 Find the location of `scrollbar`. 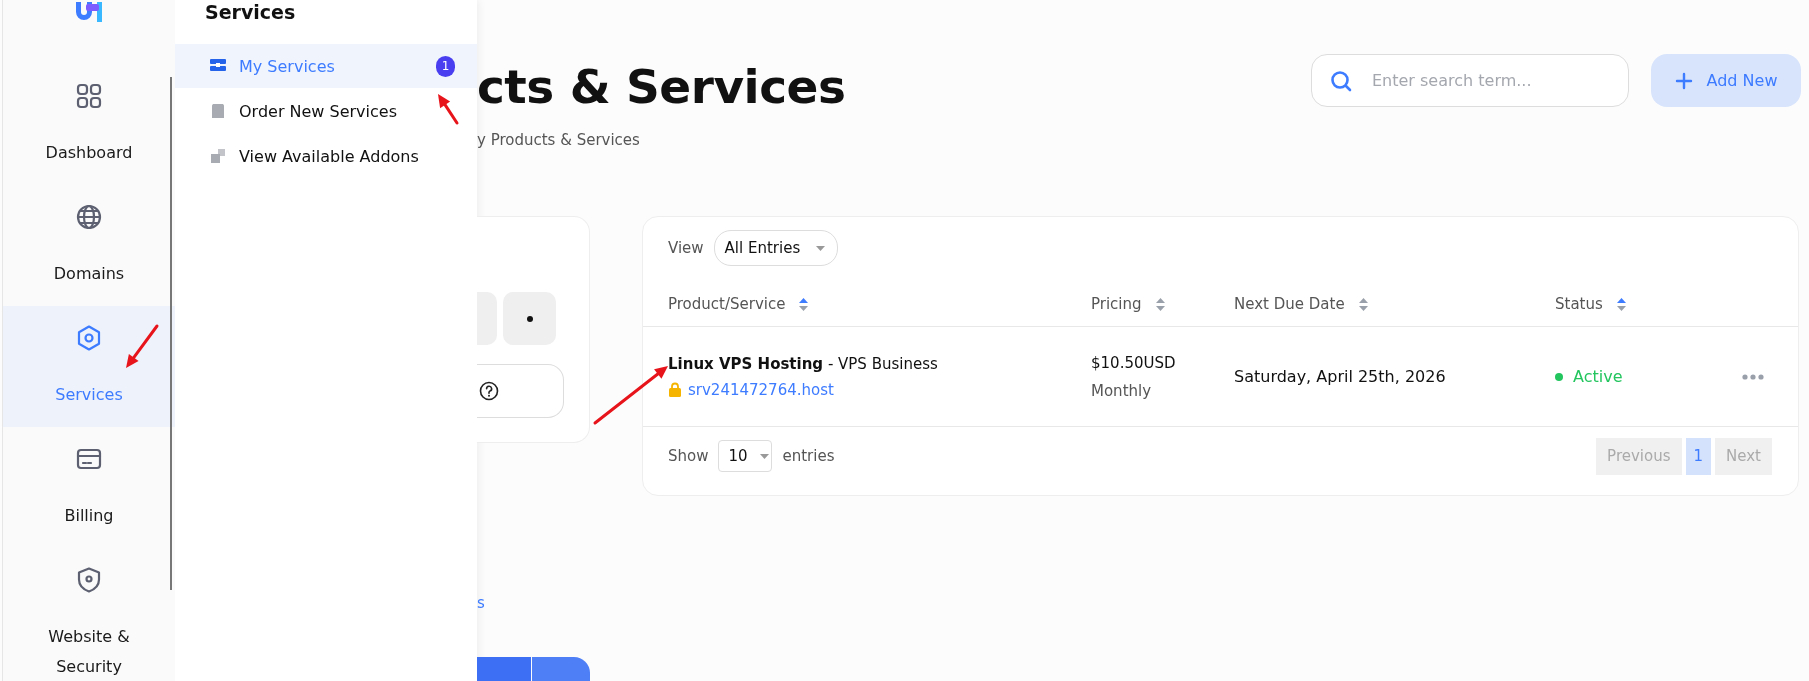

scrollbar is located at coordinates (171, 333).